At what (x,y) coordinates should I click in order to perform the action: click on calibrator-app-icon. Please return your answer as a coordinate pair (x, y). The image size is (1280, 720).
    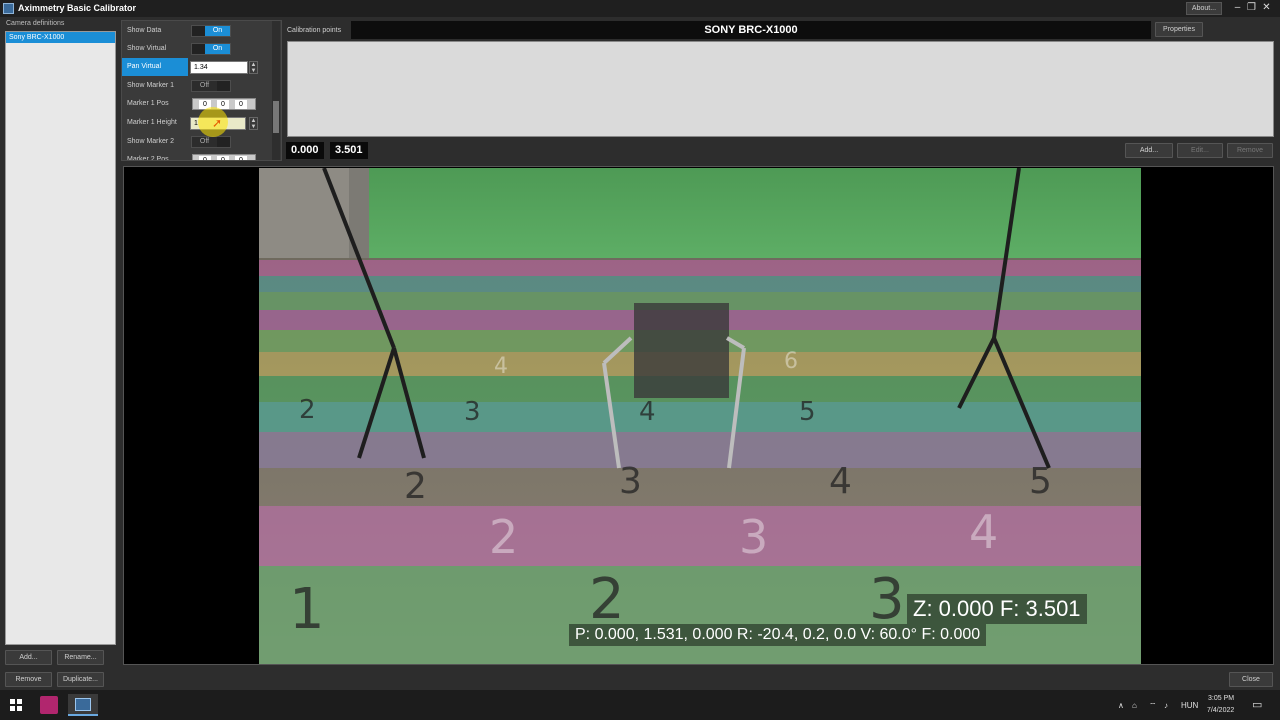
    Looking at the image, I should click on (83, 704).